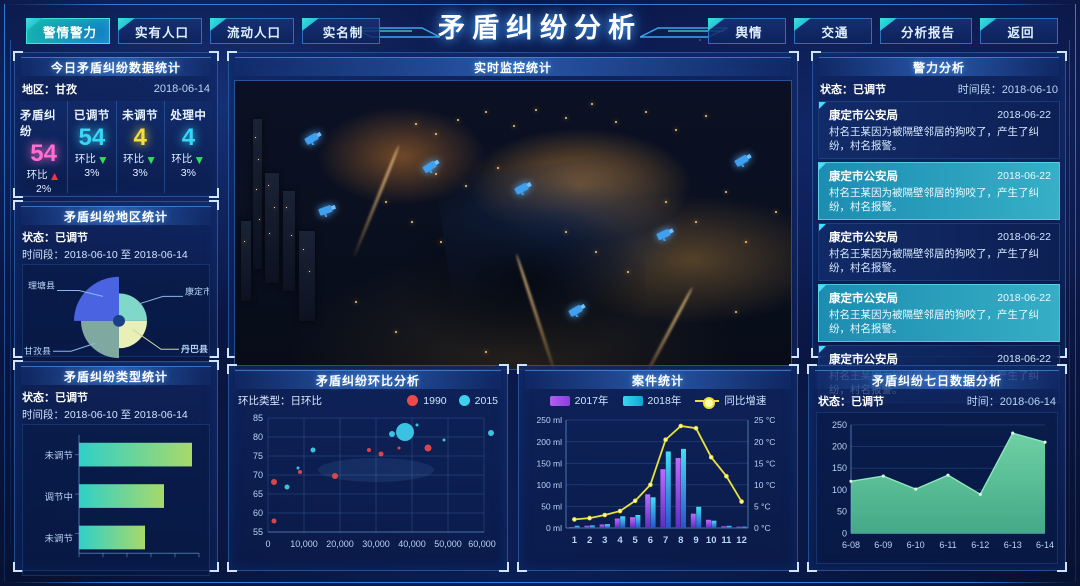 The height and width of the screenshot is (586, 1080). What do you see at coordinates (258, 532) in the screenshot?
I see `svg-text: 55` at bounding box center [258, 532].